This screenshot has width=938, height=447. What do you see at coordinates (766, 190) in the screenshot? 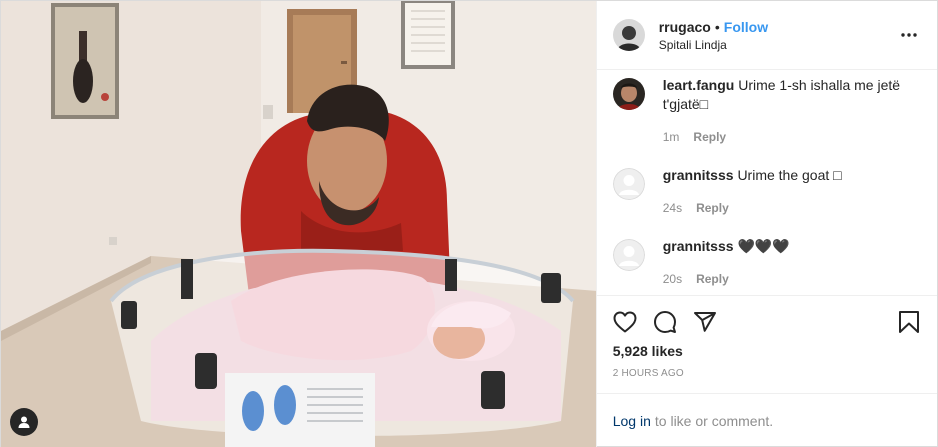
I see `comment: grannitsss Urime the goat □ 24s Reply` at bounding box center [766, 190].